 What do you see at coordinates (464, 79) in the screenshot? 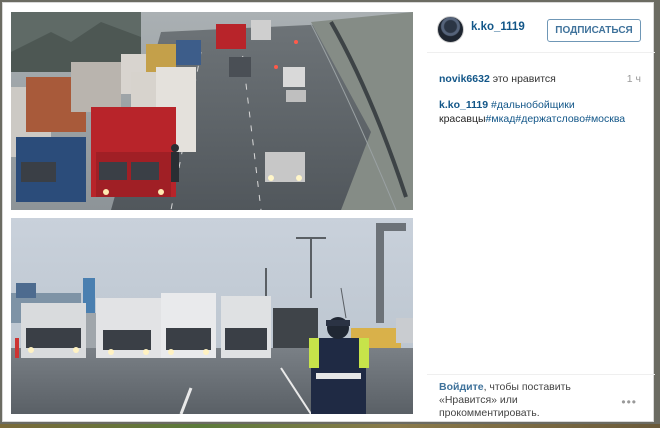
I see `liker-link: novik6632` at bounding box center [464, 79].